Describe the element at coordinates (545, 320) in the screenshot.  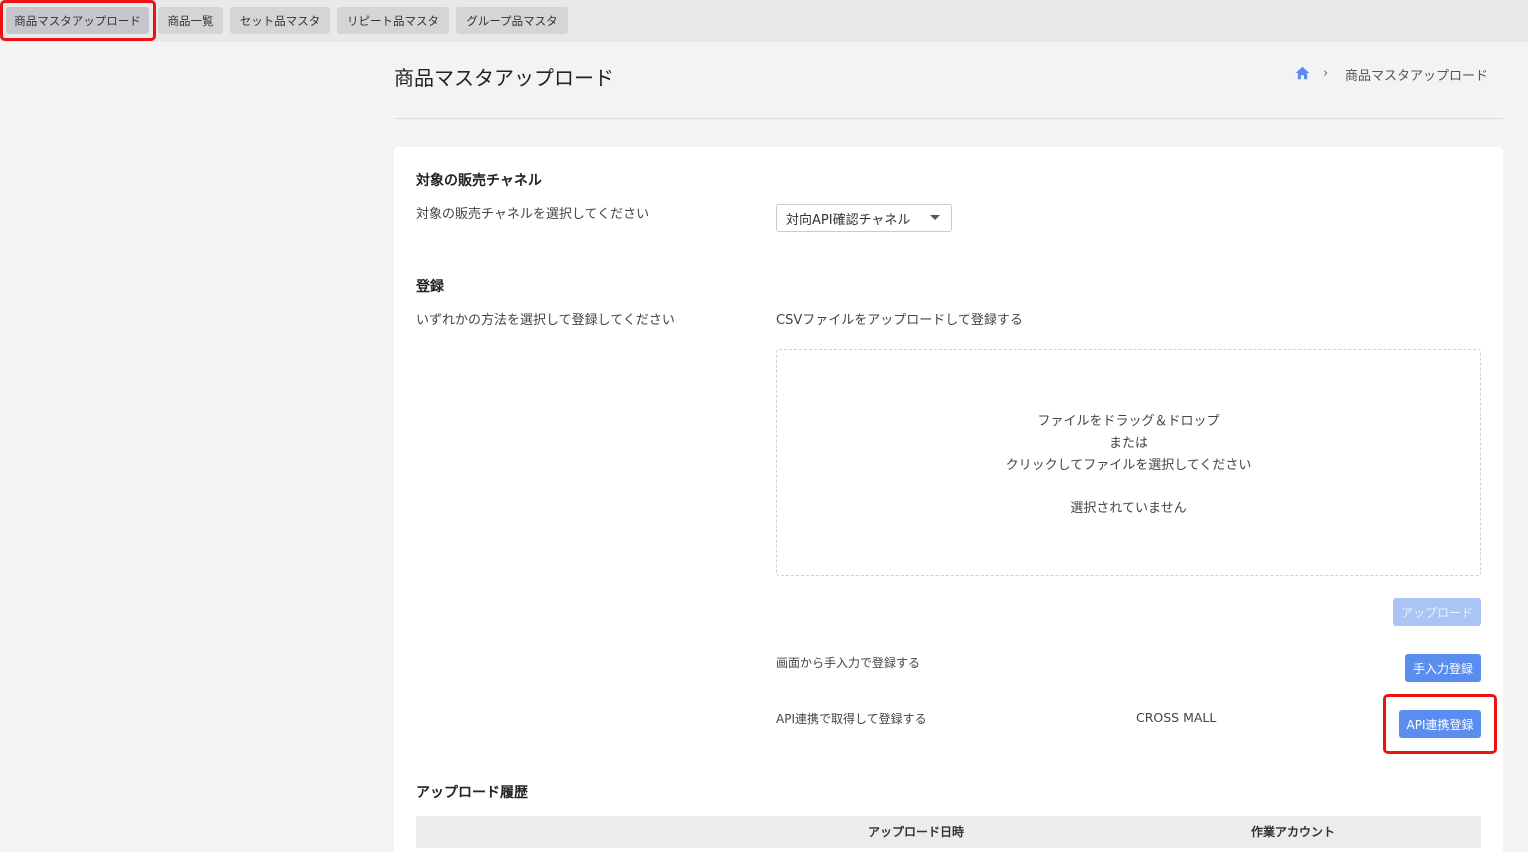
I see `register-description: いずれかの方法を選択して登録してください` at that location.